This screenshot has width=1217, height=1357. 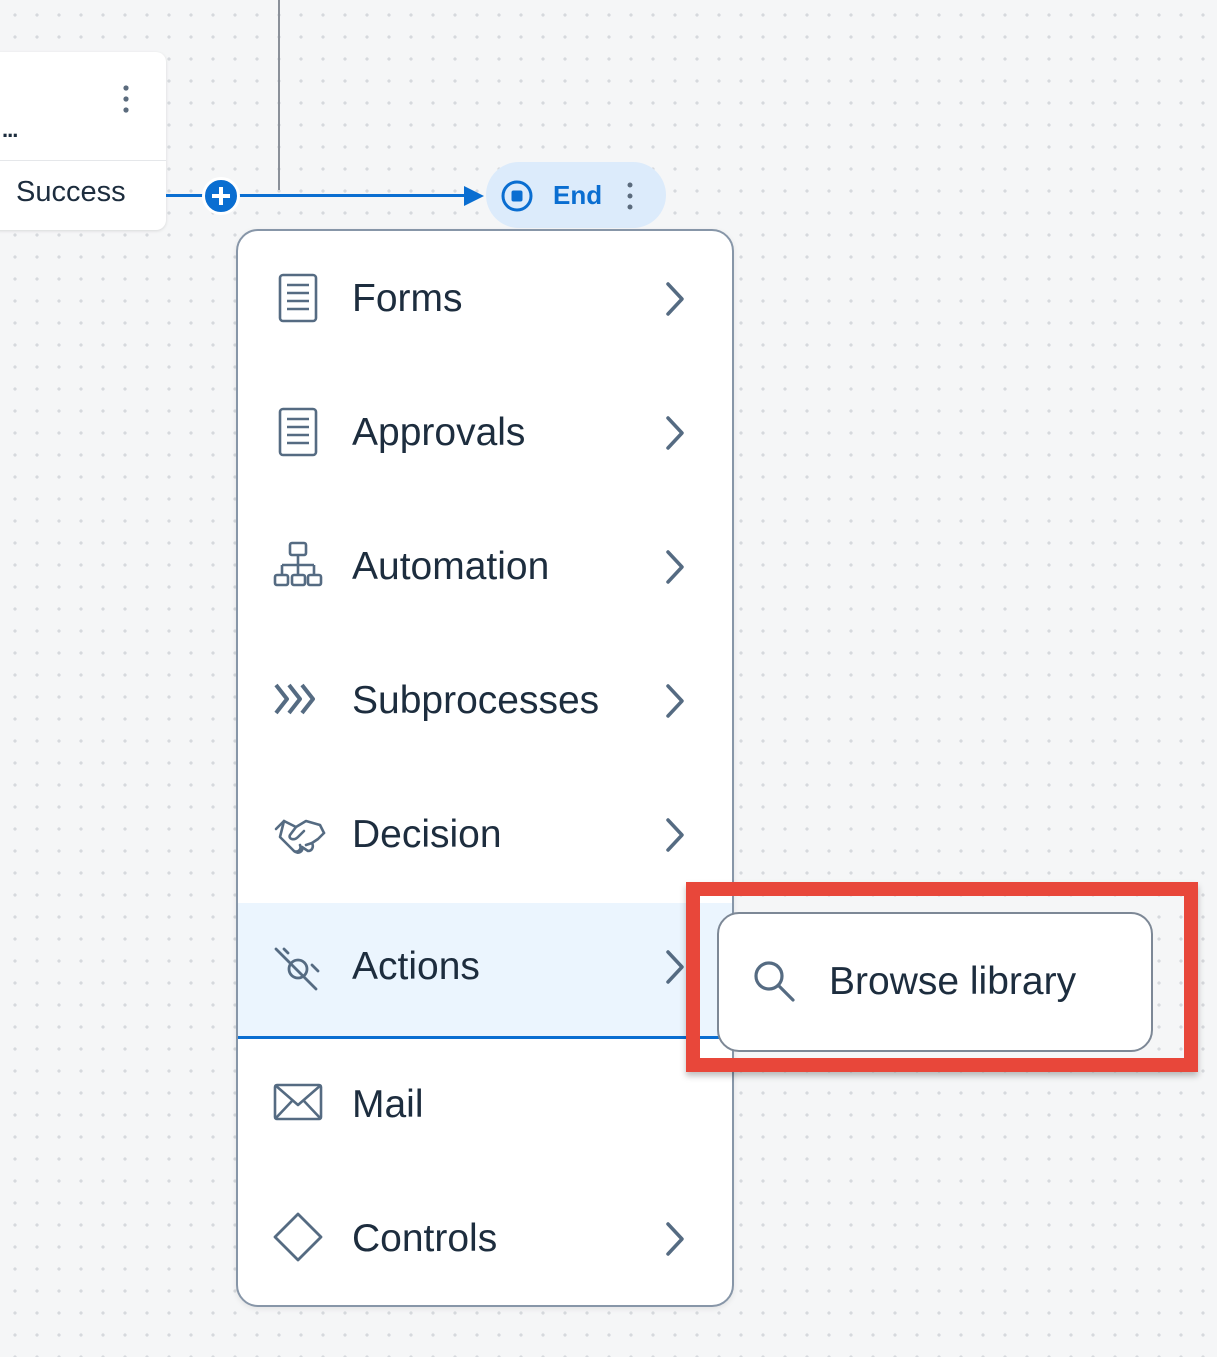 I want to click on process-step-card: ... Success, so click(x=83, y=141).